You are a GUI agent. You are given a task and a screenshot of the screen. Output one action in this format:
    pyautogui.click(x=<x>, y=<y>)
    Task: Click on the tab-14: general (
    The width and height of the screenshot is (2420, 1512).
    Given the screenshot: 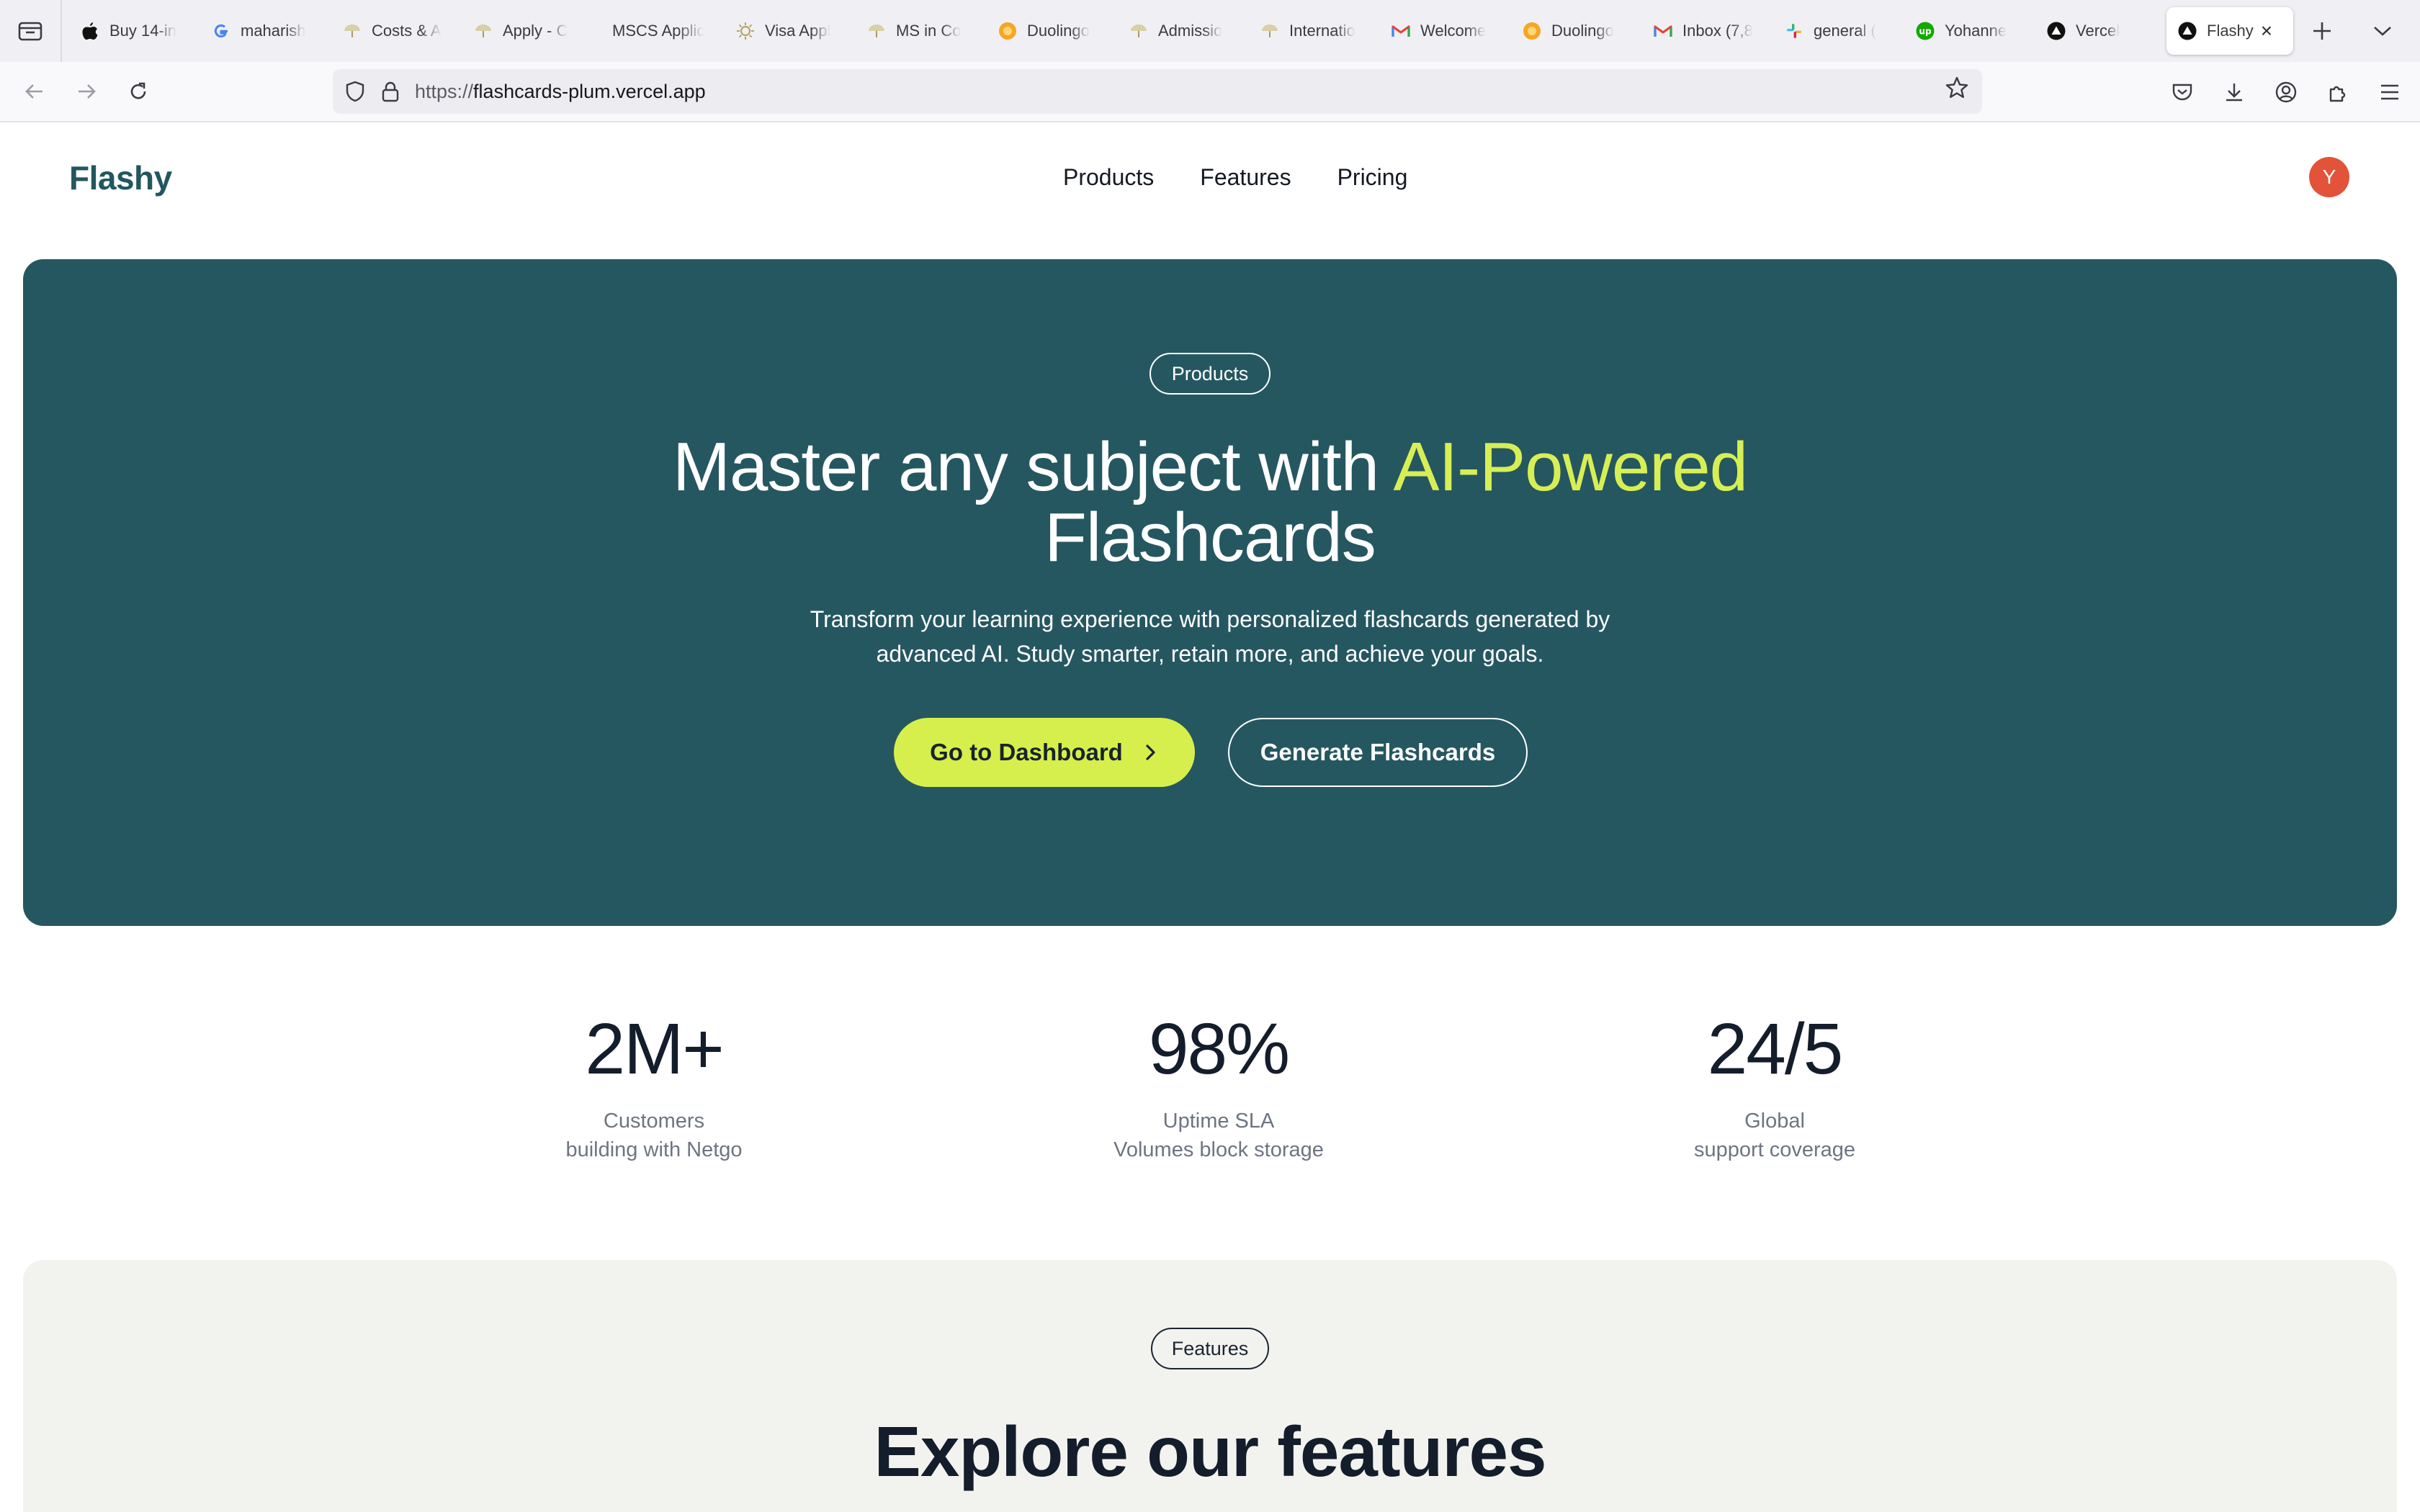 What is the action you would take?
    pyautogui.click(x=1838, y=31)
    